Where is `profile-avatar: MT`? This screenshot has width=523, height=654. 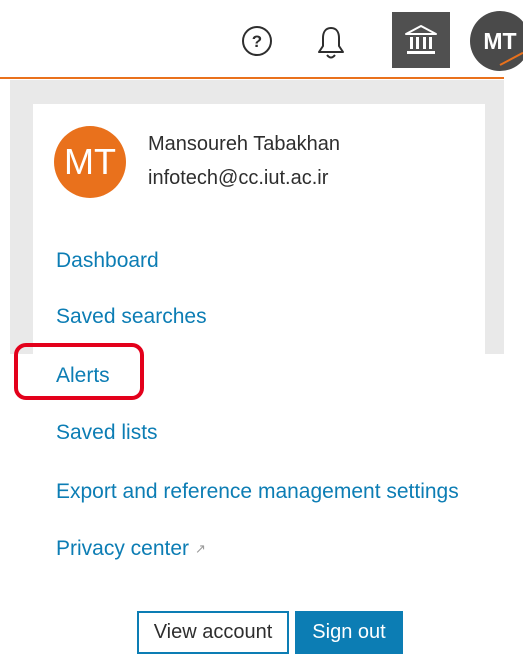
profile-avatar: MT is located at coordinates (90, 162).